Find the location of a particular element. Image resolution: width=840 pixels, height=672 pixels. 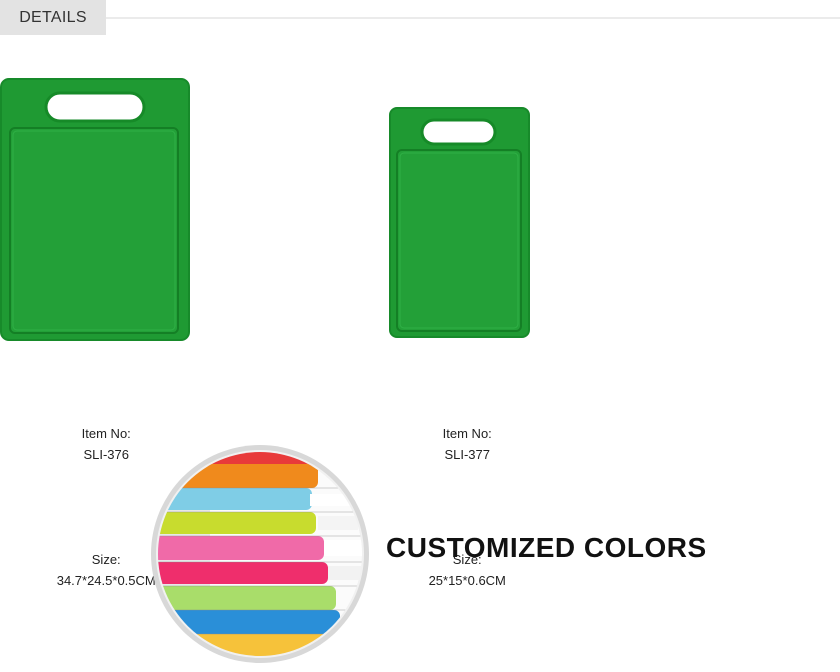

item-number: SLI-376 is located at coordinates (106, 454).